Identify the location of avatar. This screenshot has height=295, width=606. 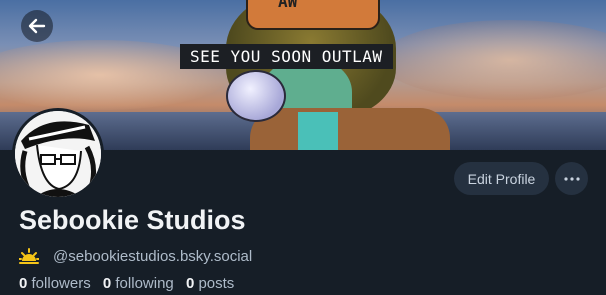
(58, 154).